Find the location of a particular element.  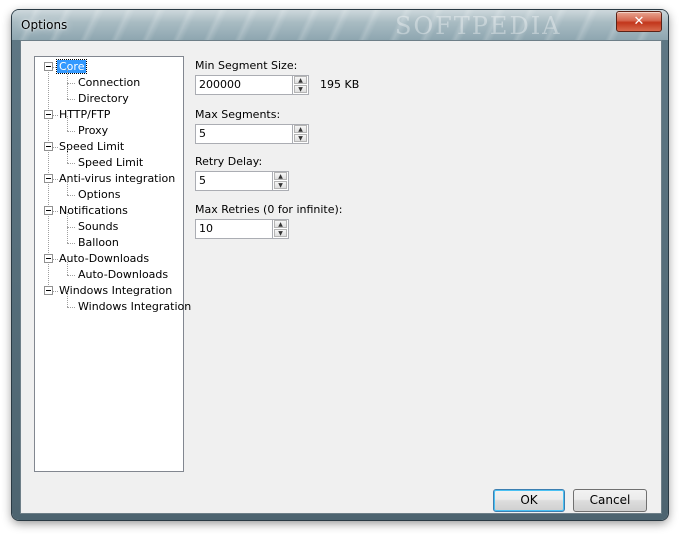

tree-item: Options is located at coordinates (99, 194).